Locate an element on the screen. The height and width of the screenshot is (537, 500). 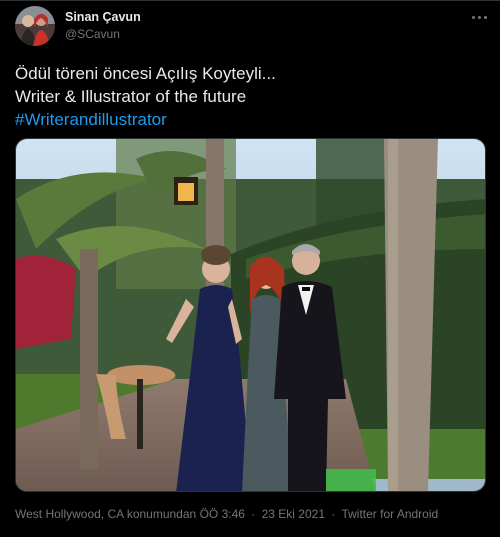
time-link: ÖÖ 3:46 is located at coordinates (222, 514).